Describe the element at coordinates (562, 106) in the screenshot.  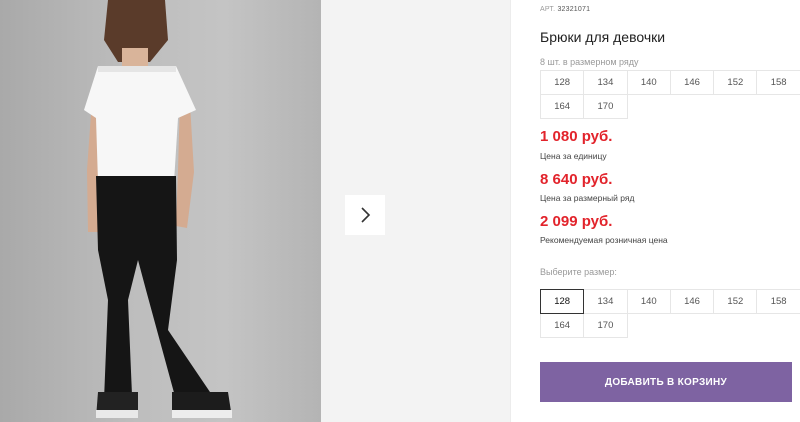
I see `series-size-cell: 164` at that location.